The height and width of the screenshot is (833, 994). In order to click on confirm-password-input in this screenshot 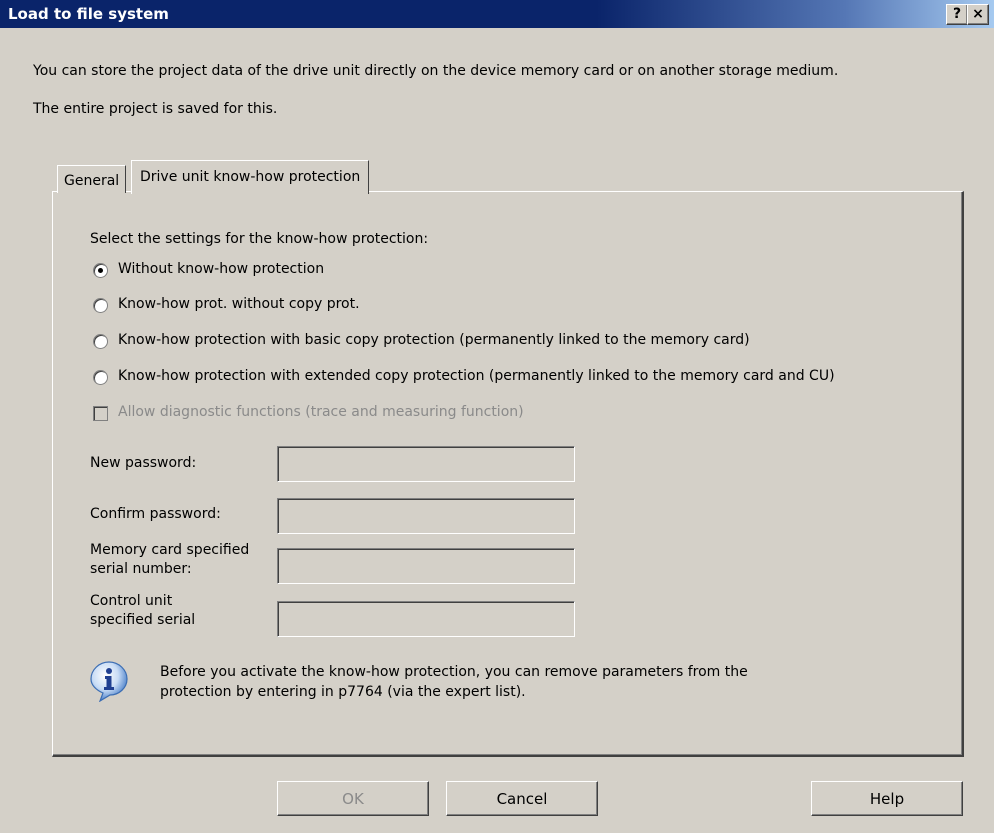, I will do `click(426, 516)`.